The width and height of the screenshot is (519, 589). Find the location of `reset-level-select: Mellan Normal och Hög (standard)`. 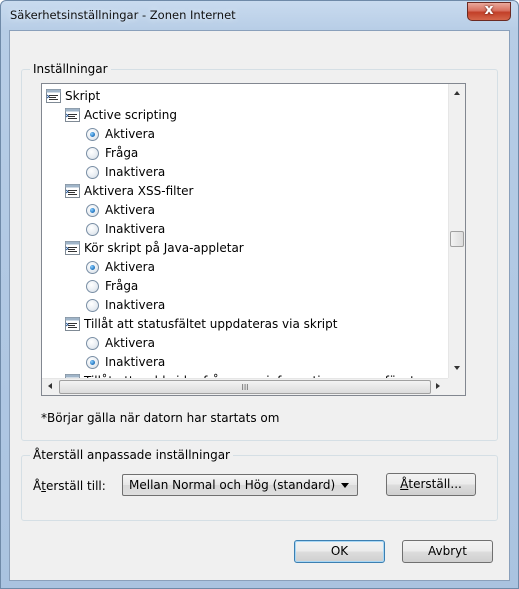

reset-level-select: Mellan Normal och Hög (standard) is located at coordinates (240, 485).